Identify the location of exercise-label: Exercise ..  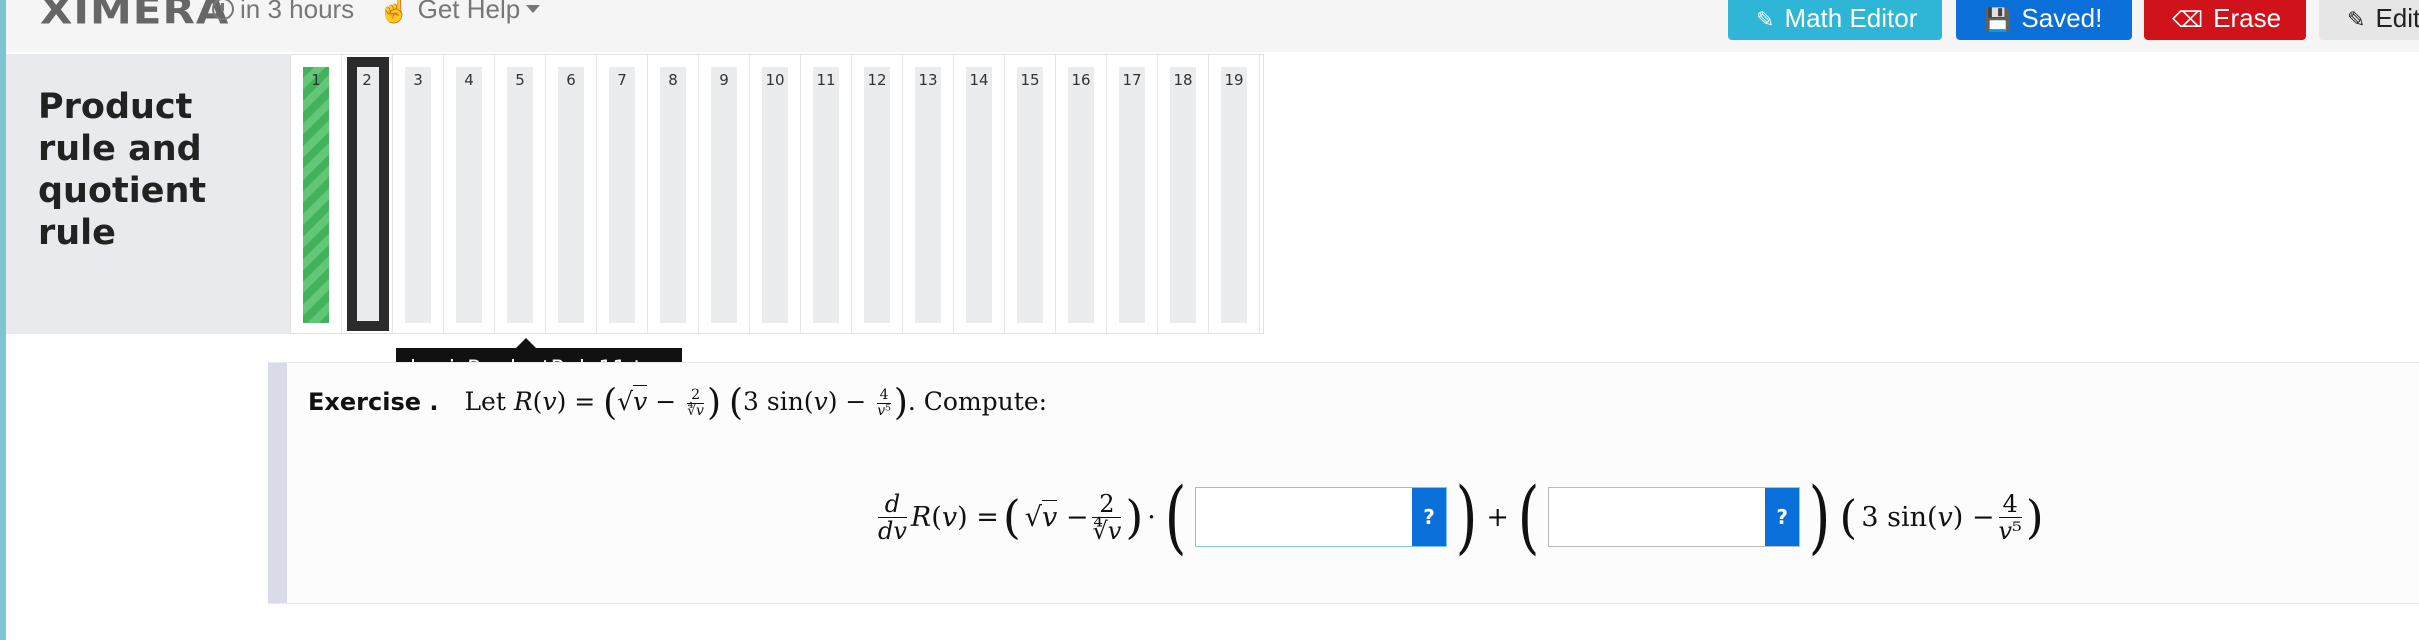
(373, 402).